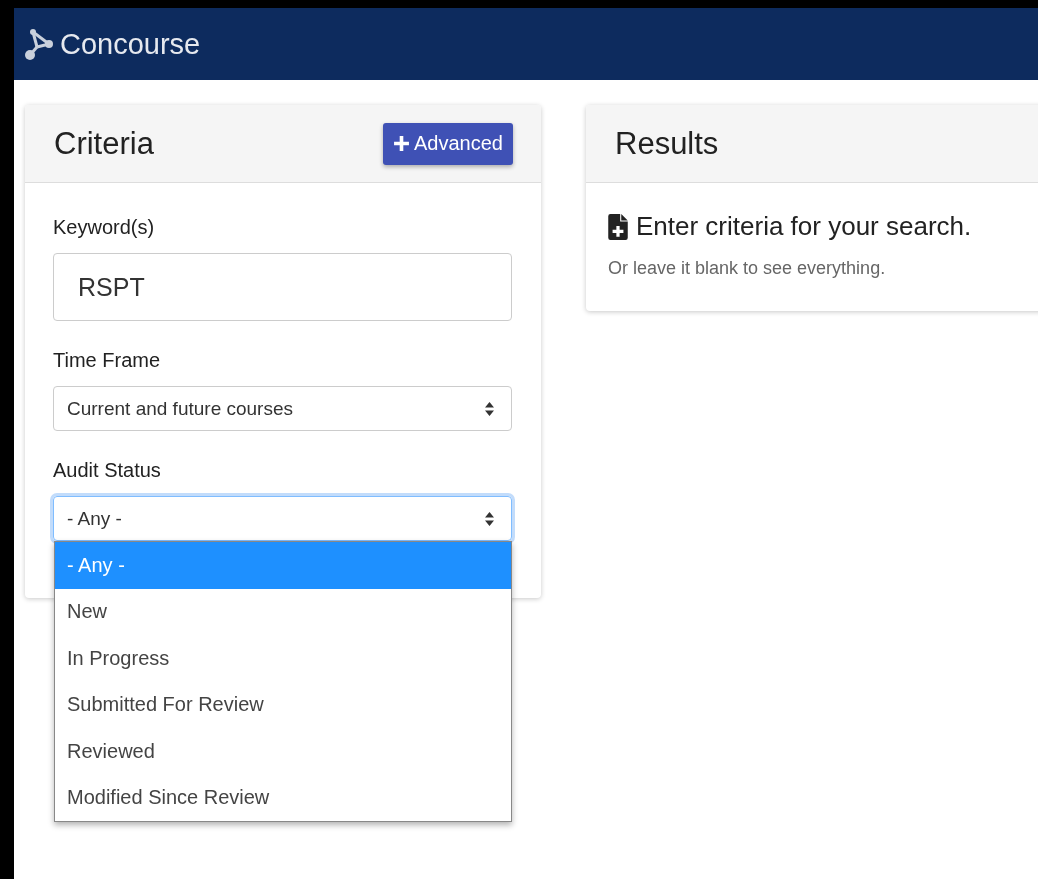 This screenshot has height=879, width=1038. I want to click on dropdown-option: In Progress, so click(283, 658).